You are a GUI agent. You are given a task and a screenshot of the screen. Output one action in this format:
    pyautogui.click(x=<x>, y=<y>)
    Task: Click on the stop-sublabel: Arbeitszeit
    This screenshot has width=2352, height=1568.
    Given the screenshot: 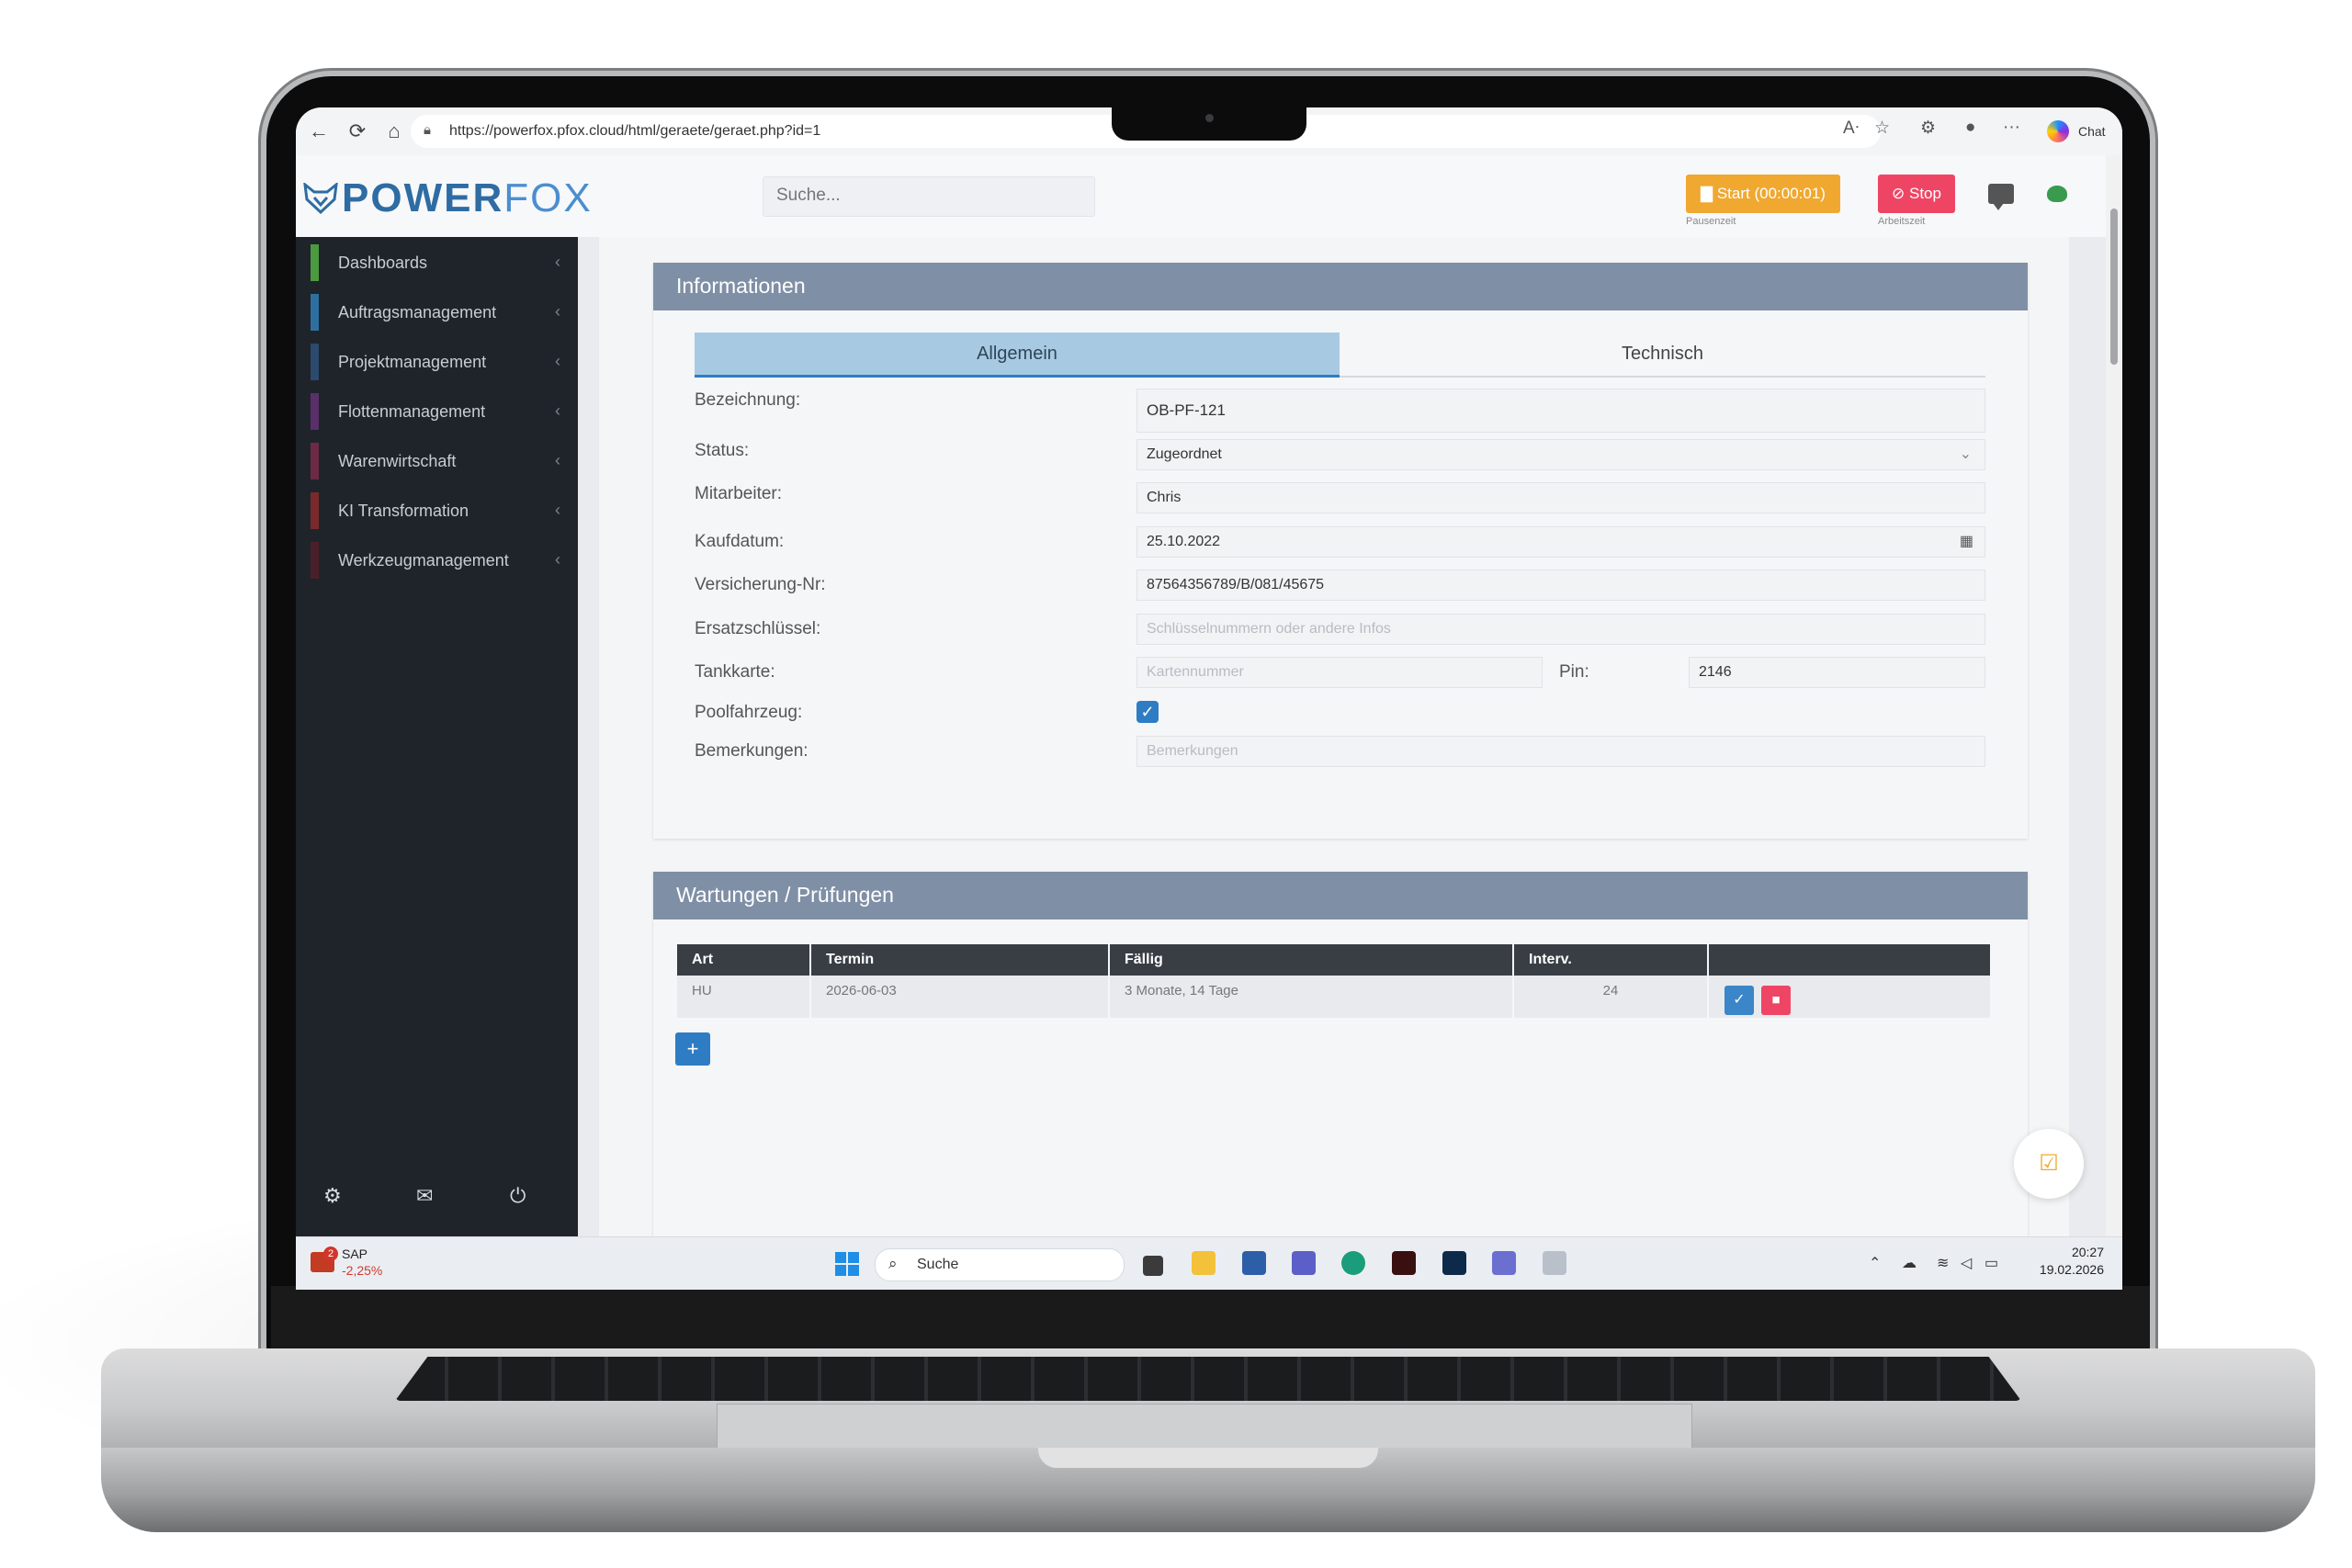 What is the action you would take?
    pyautogui.click(x=1902, y=221)
    